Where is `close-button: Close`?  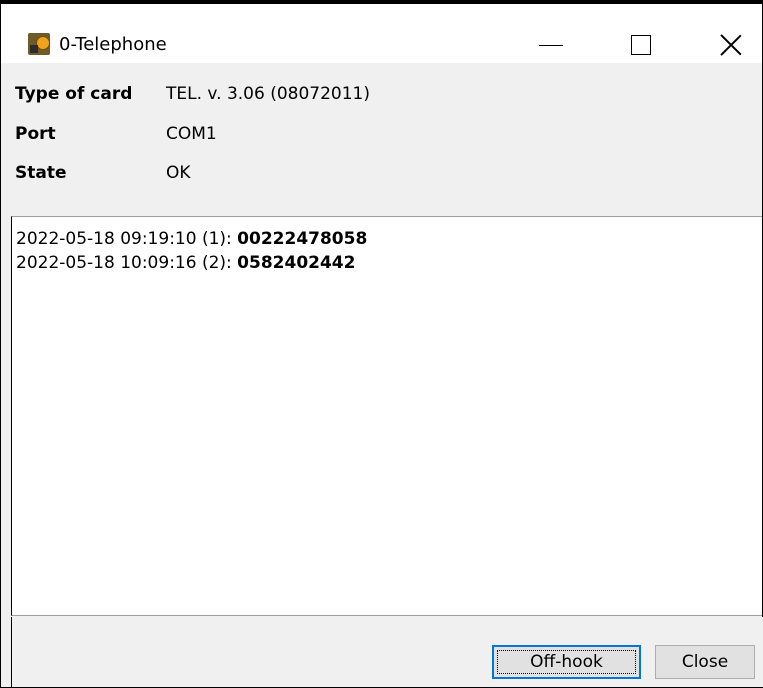
close-button: Close is located at coordinates (705, 662).